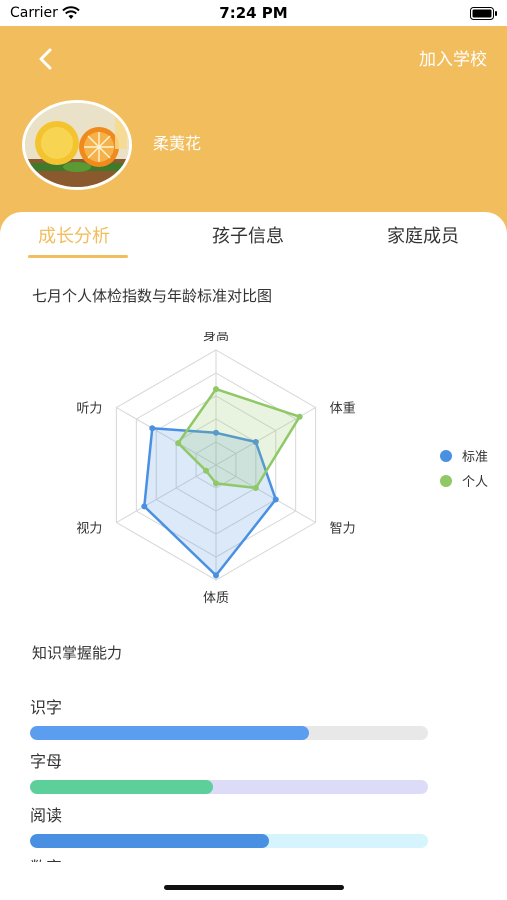 Image resolution: width=507 pixels, height=900 pixels. Describe the element at coordinates (152, 296) in the screenshot. I see `radar-chart-title: 七月个人体检指数与年龄标准对比图` at that location.